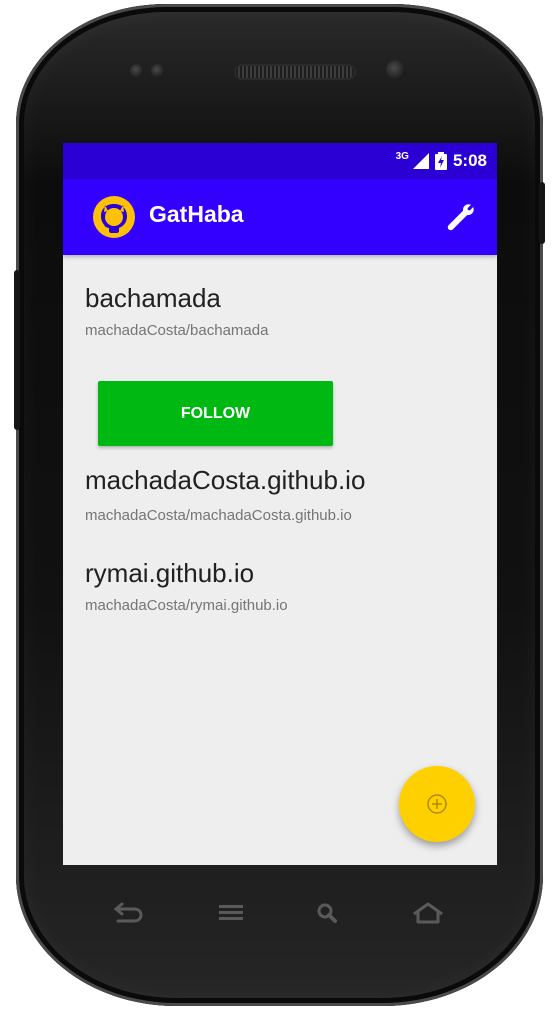 The width and height of the screenshot is (559, 1011). I want to click on nav-bar, so click(280, 912).